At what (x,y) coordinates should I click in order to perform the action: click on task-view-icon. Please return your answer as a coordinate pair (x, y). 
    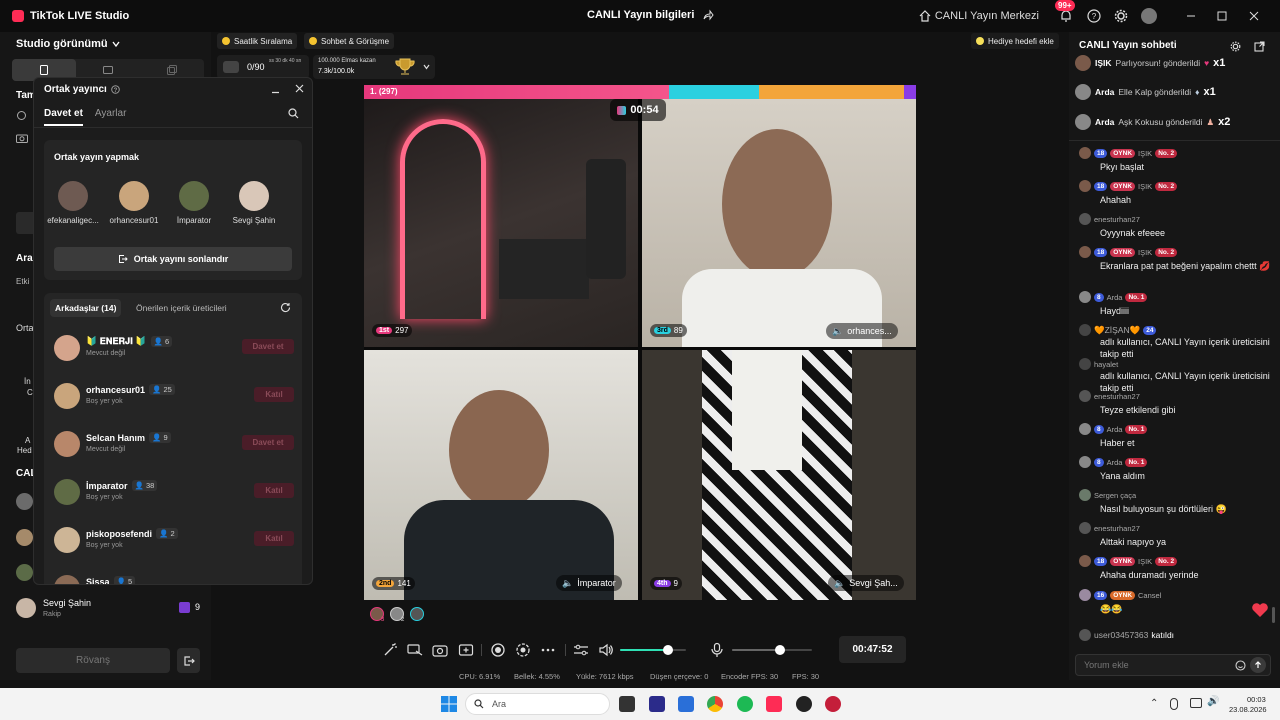
    Looking at the image, I should click on (627, 704).